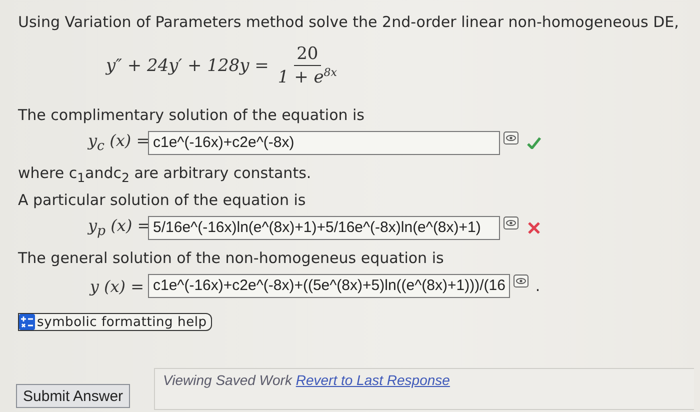 The height and width of the screenshot is (412, 700). I want to click on saved-work-note: Viewing Saved Work, so click(227, 380).